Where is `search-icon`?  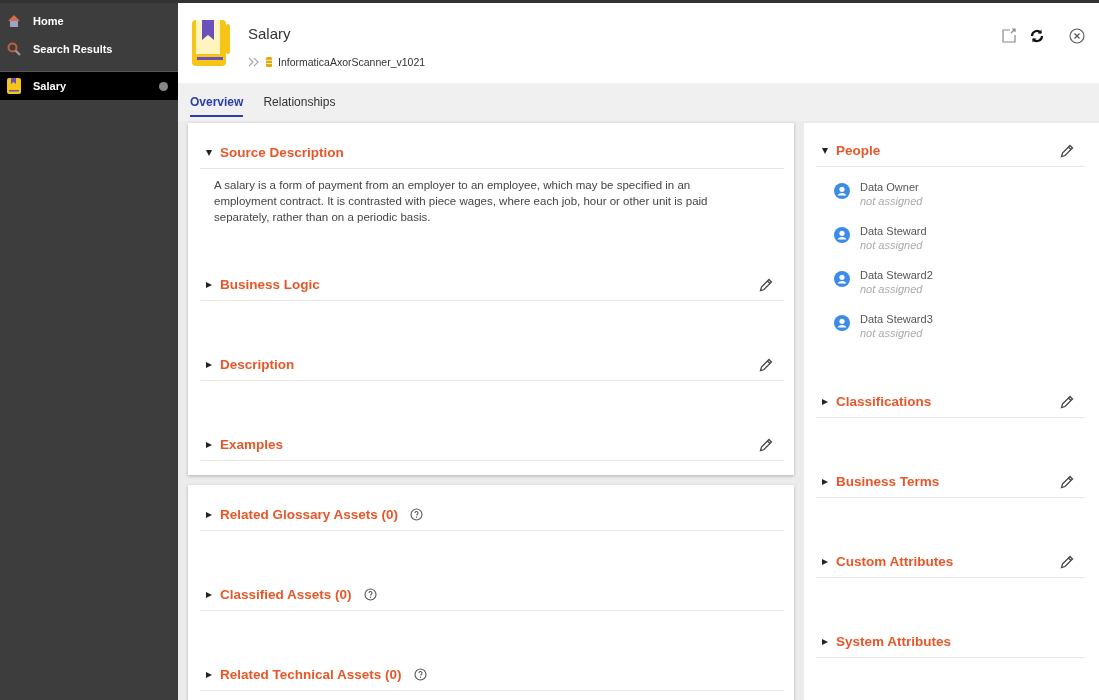
search-icon is located at coordinates (14, 49).